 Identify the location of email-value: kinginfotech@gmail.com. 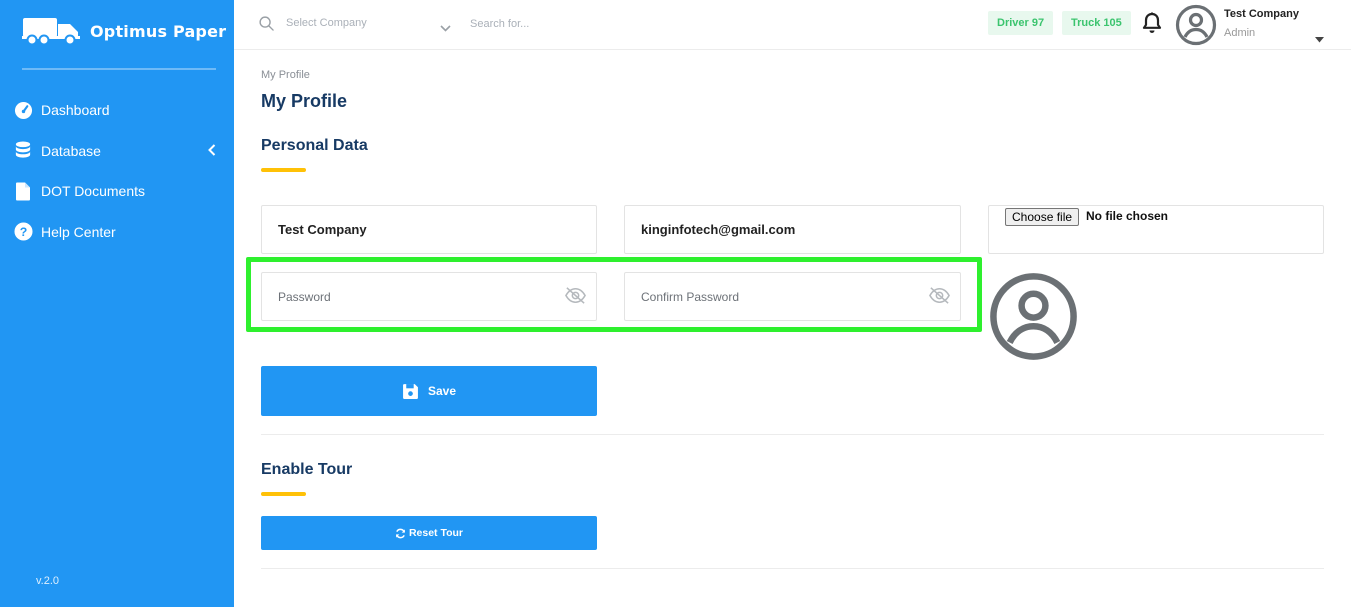
(718, 229).